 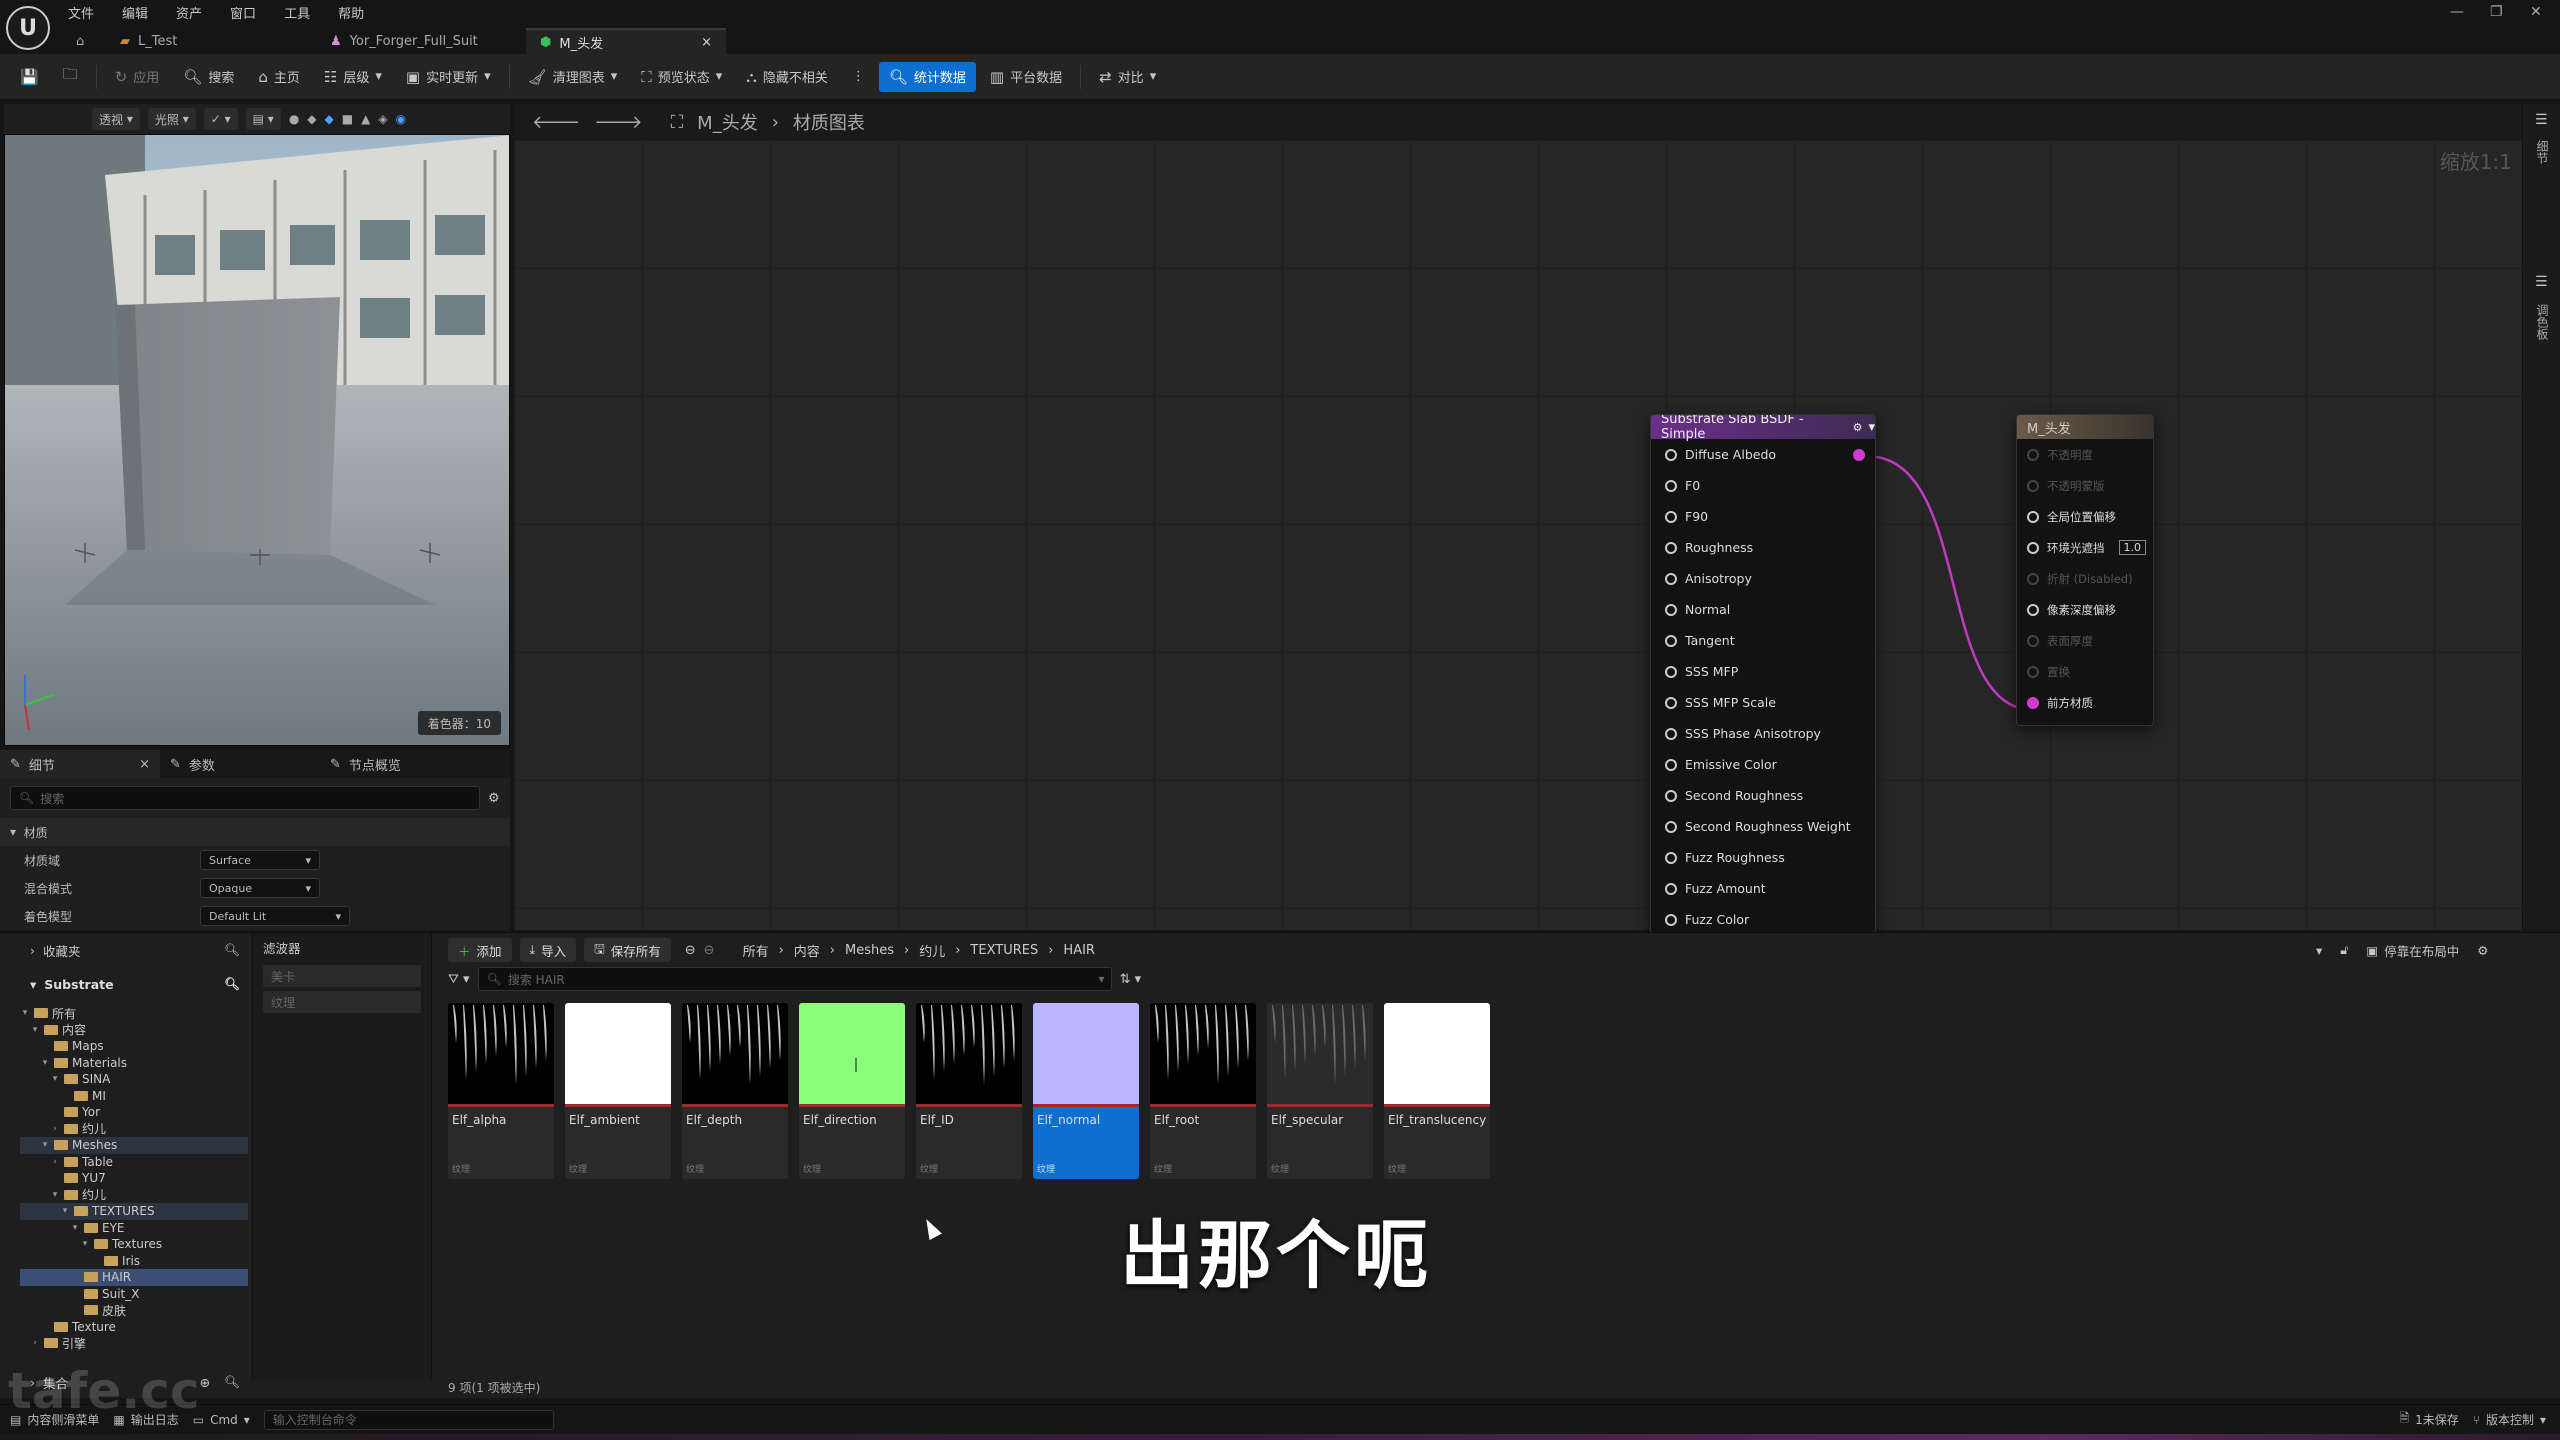 I want to click on asset-search-input: 🔍︎ 搜索 HAIR ▾, so click(x=794, y=979).